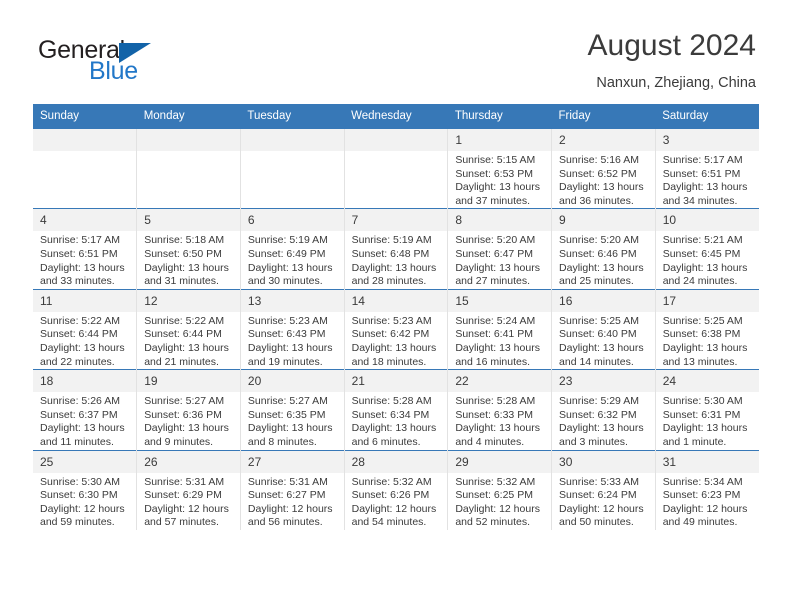 The image size is (792, 612). I want to click on day-number: 21, so click(396, 381).